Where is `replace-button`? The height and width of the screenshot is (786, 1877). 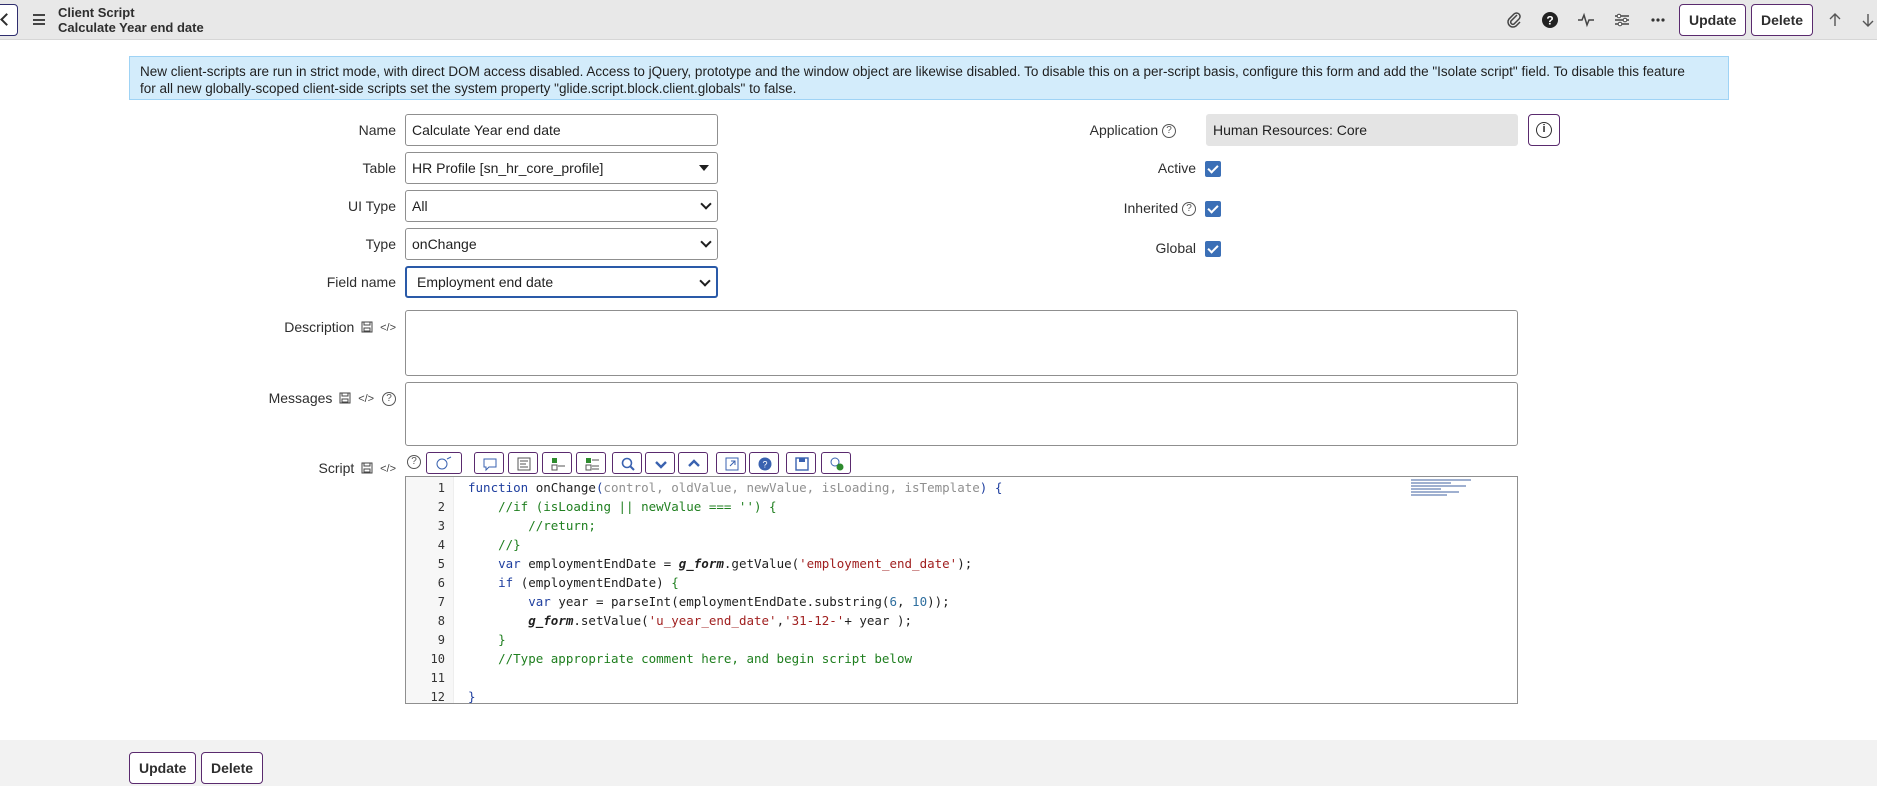 replace-button is located at coordinates (557, 463).